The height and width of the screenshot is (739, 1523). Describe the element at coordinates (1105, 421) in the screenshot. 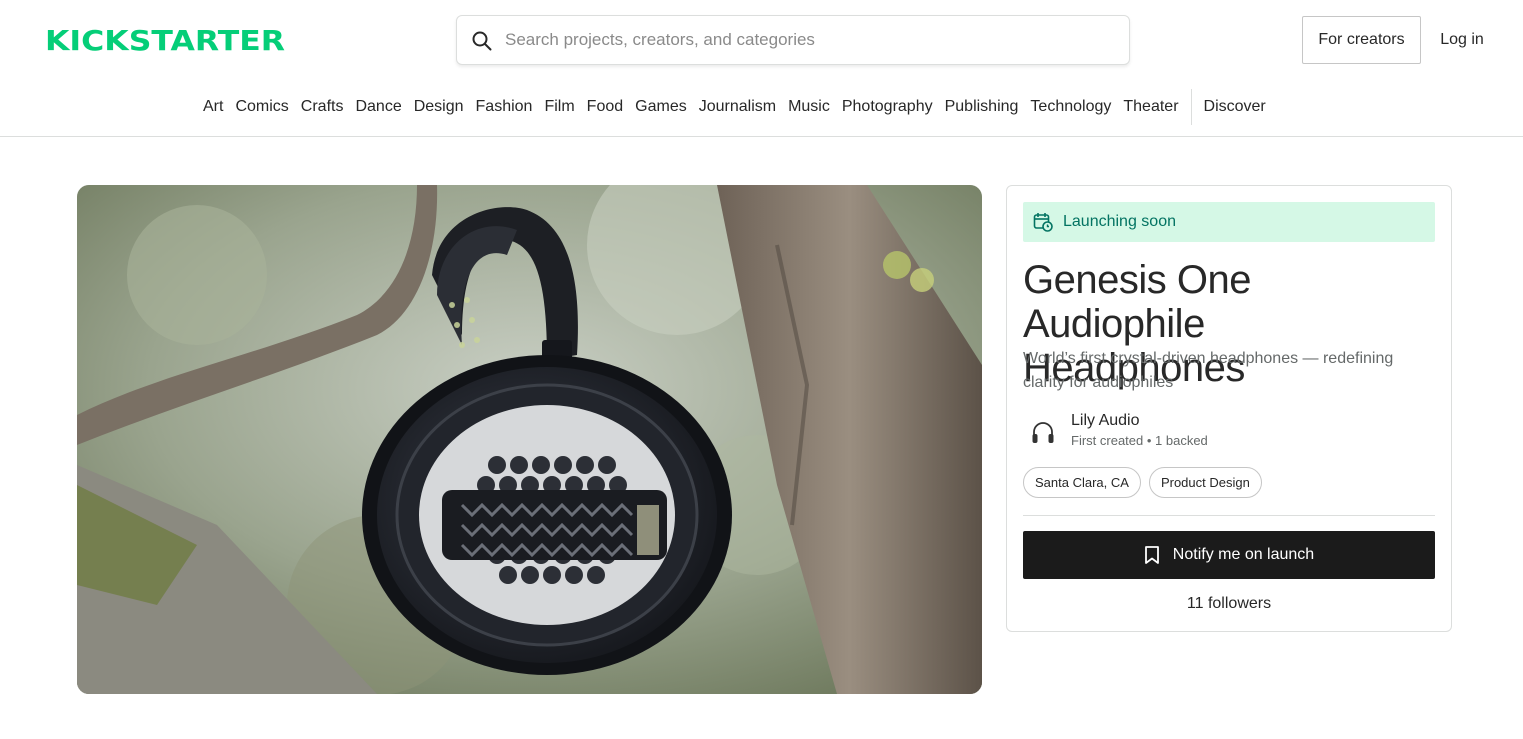

I see `creator-name: Lily Audio` at that location.